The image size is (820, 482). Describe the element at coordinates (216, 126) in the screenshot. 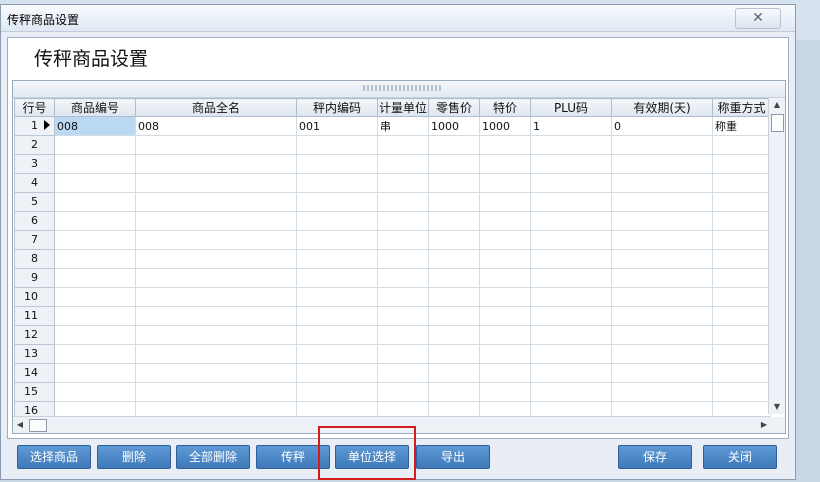

I see `table-cell: 008` at that location.